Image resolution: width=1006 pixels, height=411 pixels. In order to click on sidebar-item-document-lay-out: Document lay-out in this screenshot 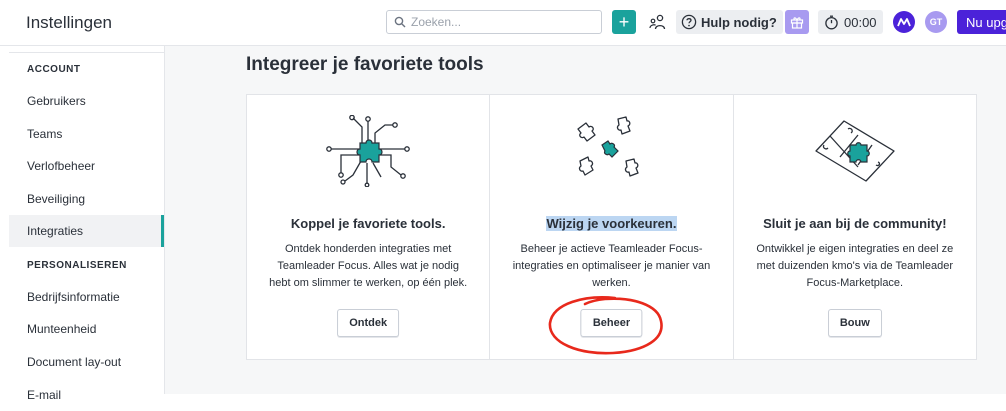, I will do `click(86, 362)`.